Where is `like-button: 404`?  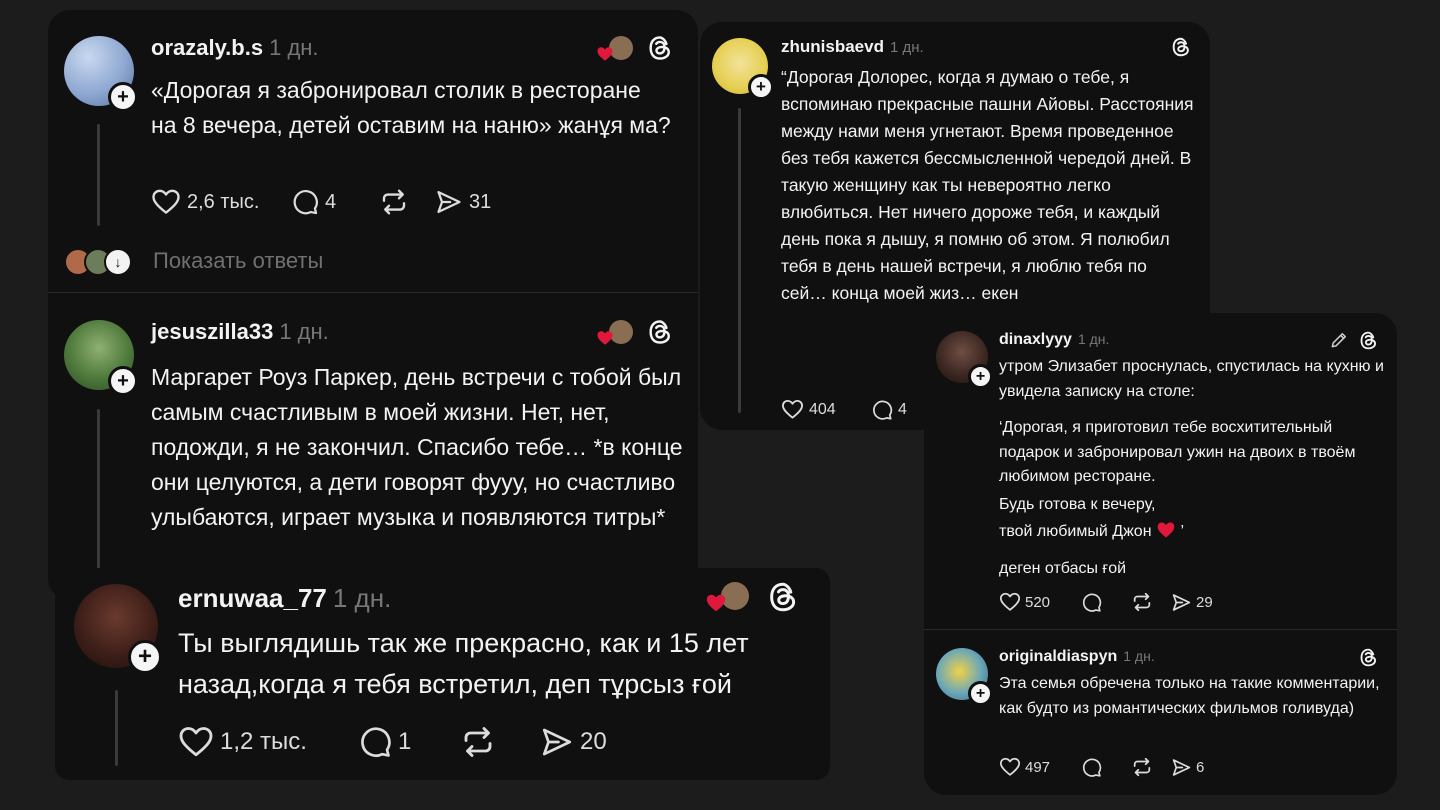
like-button: 404 is located at coordinates (826, 409).